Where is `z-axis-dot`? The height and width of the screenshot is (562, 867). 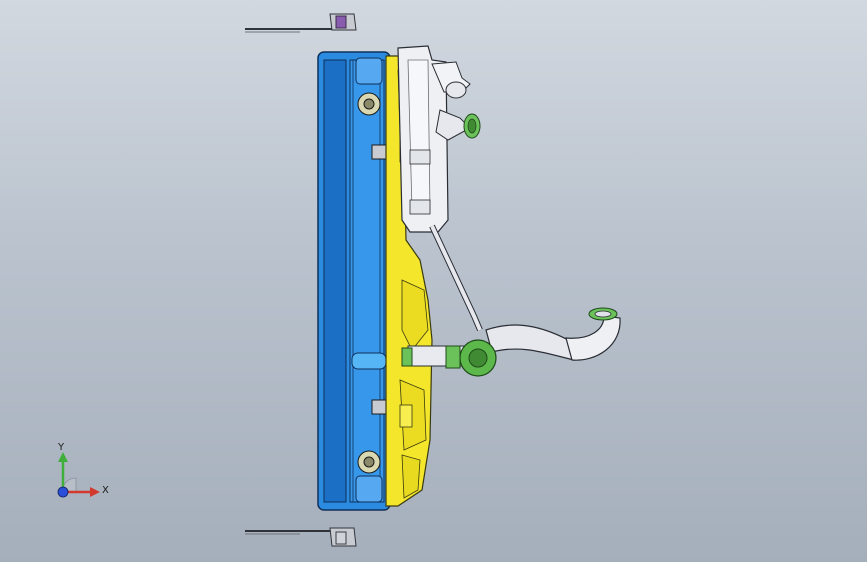 z-axis-dot is located at coordinates (63, 492).